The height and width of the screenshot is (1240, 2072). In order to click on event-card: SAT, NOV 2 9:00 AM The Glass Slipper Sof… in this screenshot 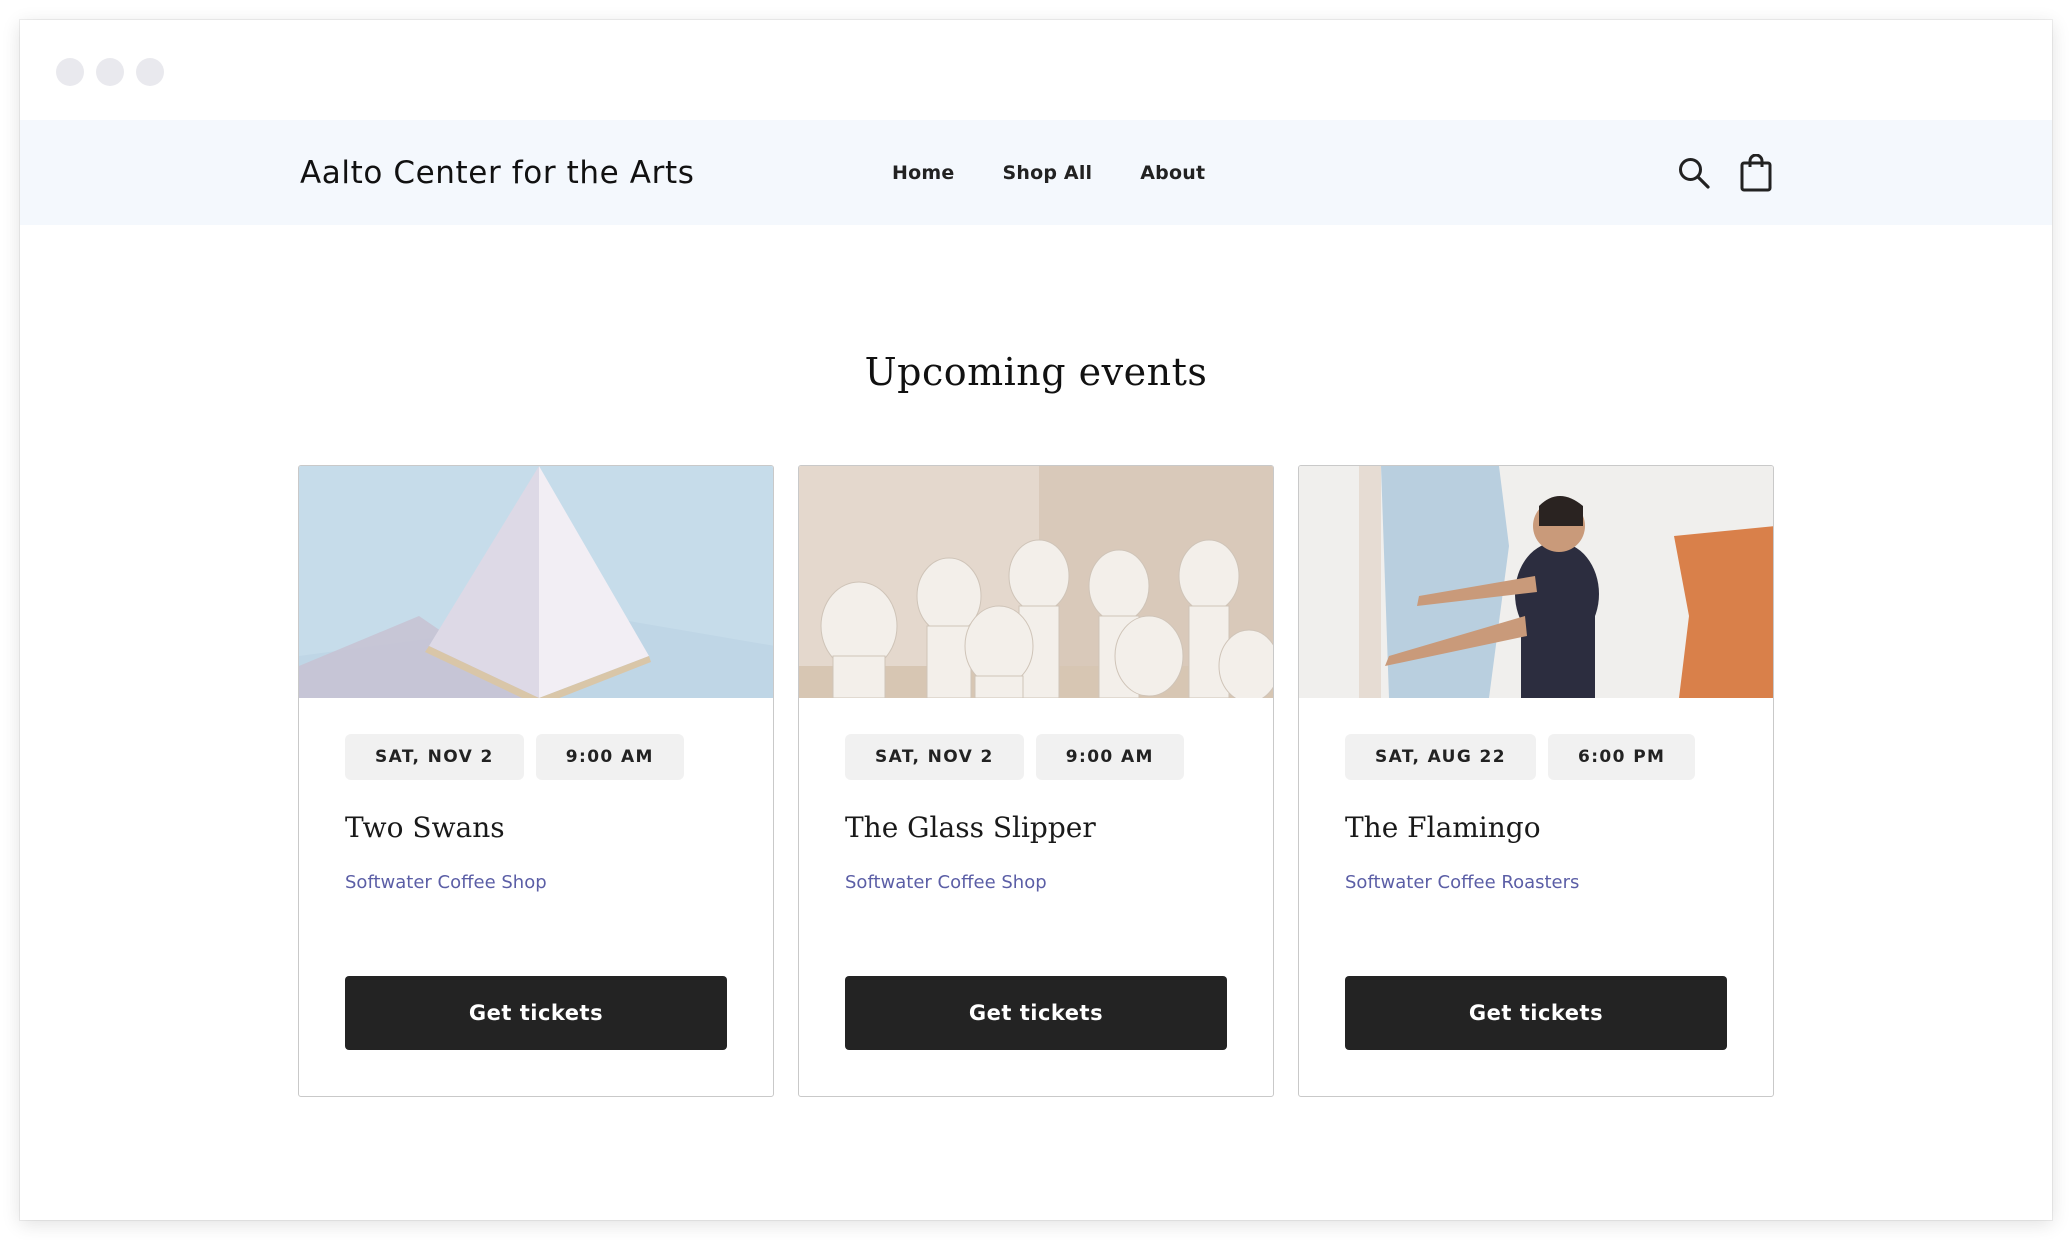, I will do `click(1036, 781)`.